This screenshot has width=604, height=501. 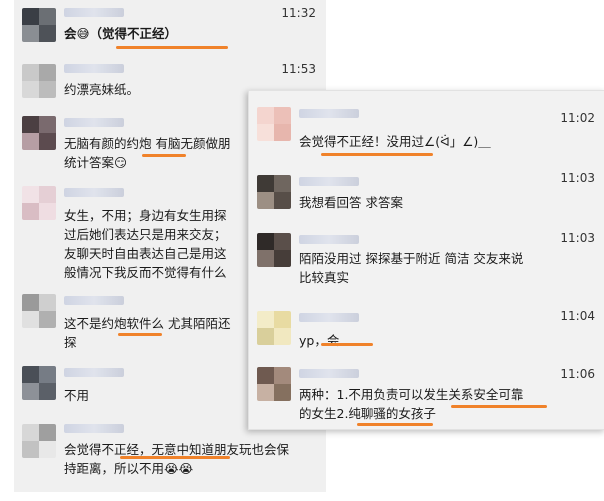 I want to click on message-text: 不用, so click(x=77, y=395).